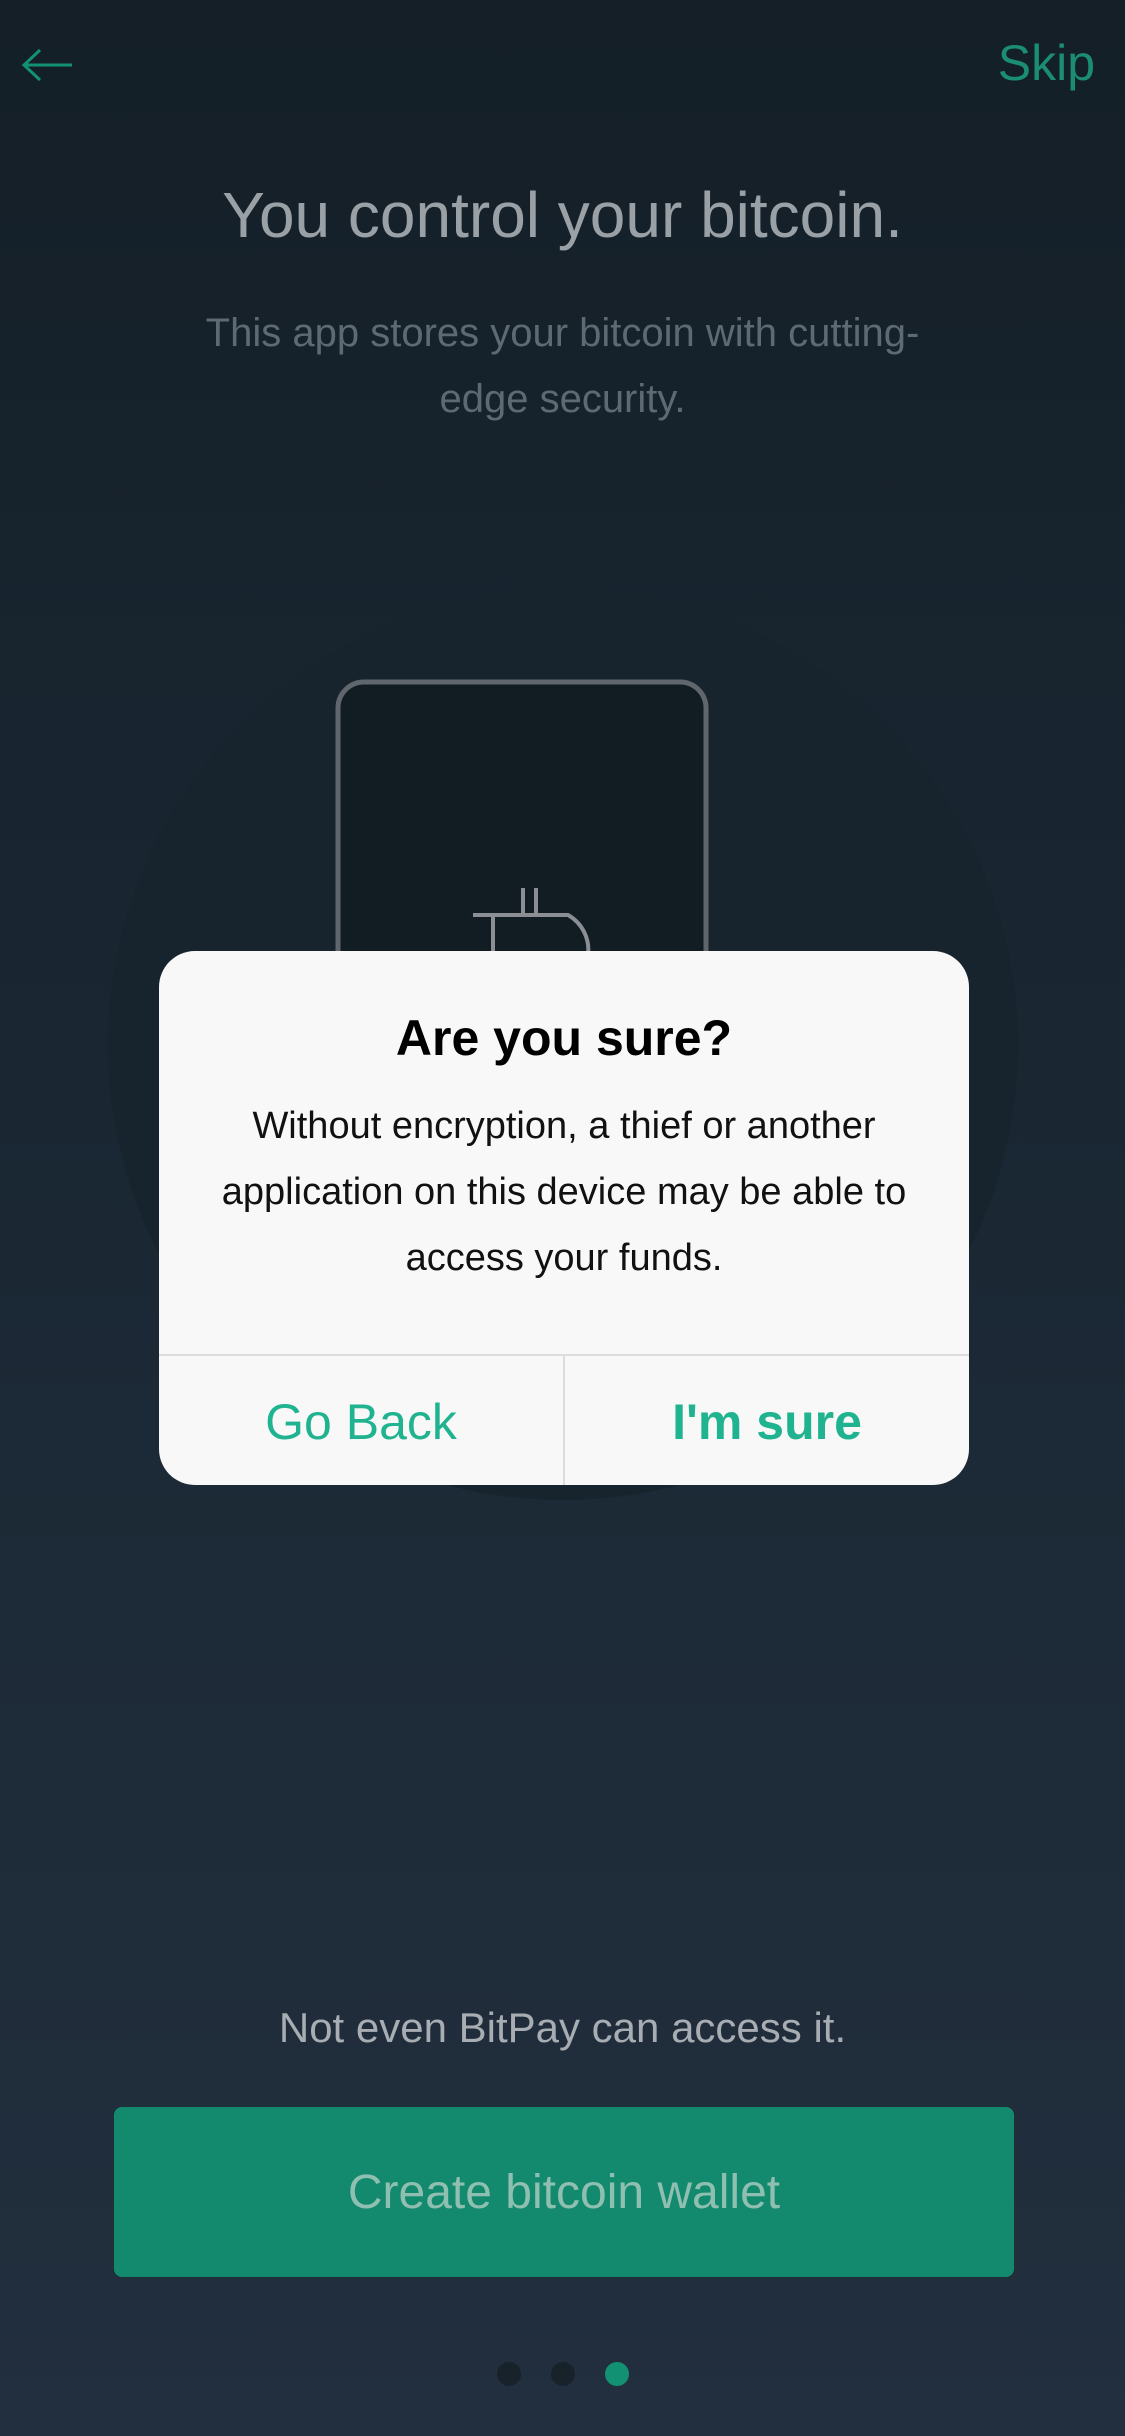 This screenshot has height=2436, width=1125. I want to click on arrow-left-icon, so click(46, 65).